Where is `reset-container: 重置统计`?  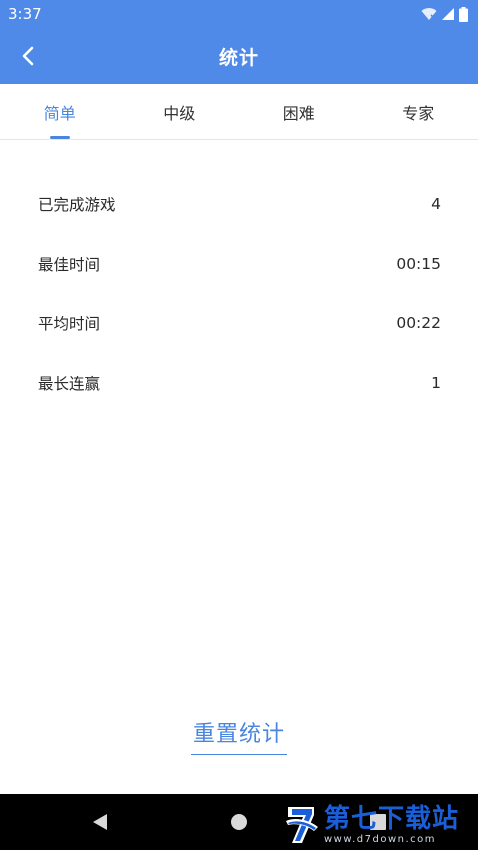 reset-container: 重置统计 is located at coordinates (239, 733).